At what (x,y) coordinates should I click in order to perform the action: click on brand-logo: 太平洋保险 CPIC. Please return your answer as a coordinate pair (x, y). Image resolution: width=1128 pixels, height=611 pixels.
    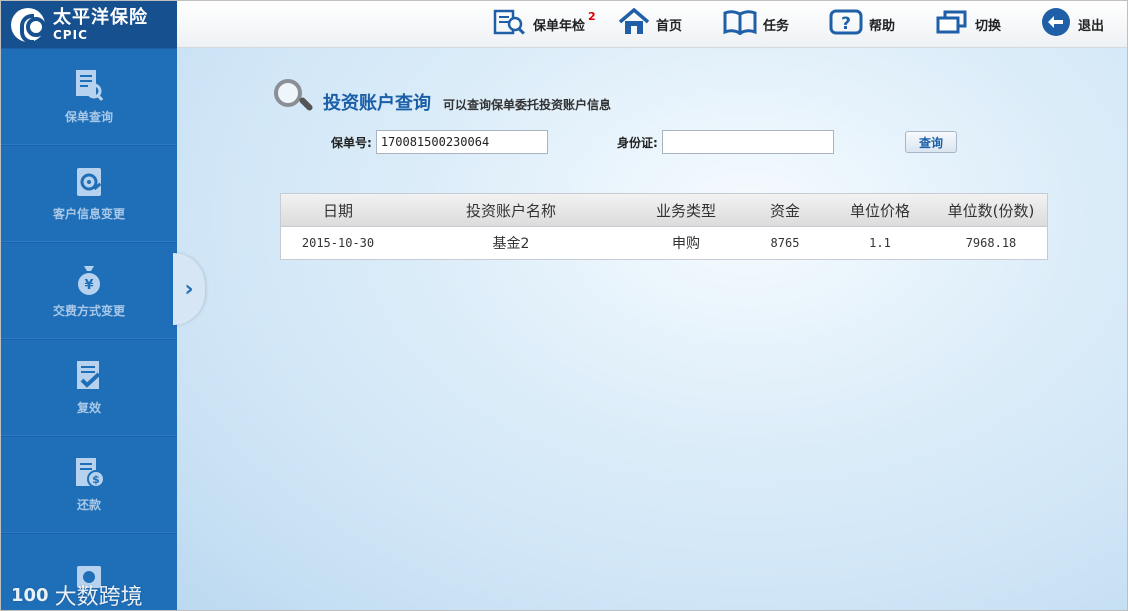
    Looking at the image, I should click on (89, 24).